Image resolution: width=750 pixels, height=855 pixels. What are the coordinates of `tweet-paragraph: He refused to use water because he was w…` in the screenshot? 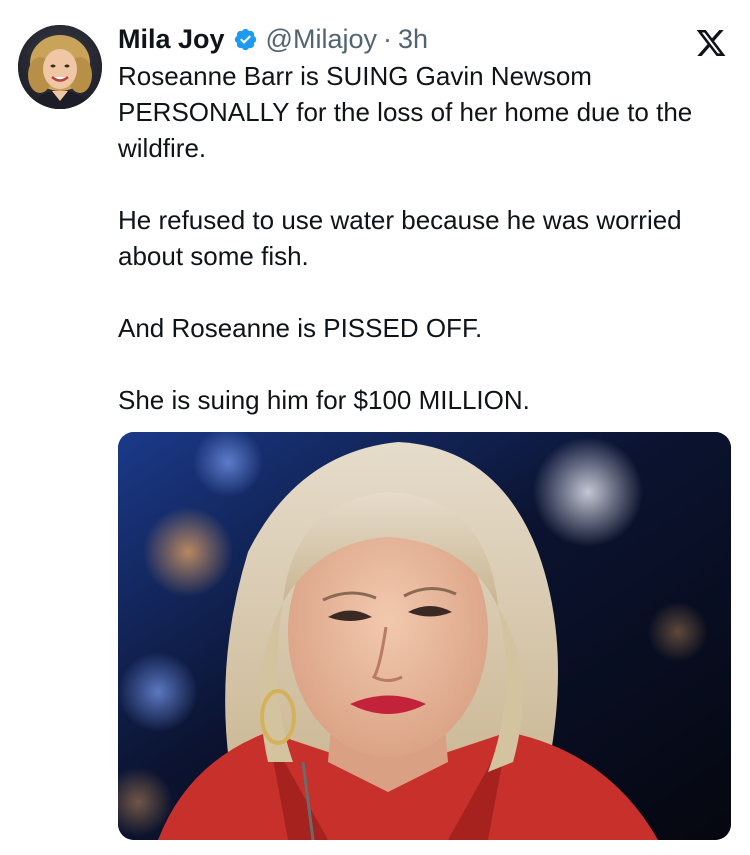 It's located at (400, 238).